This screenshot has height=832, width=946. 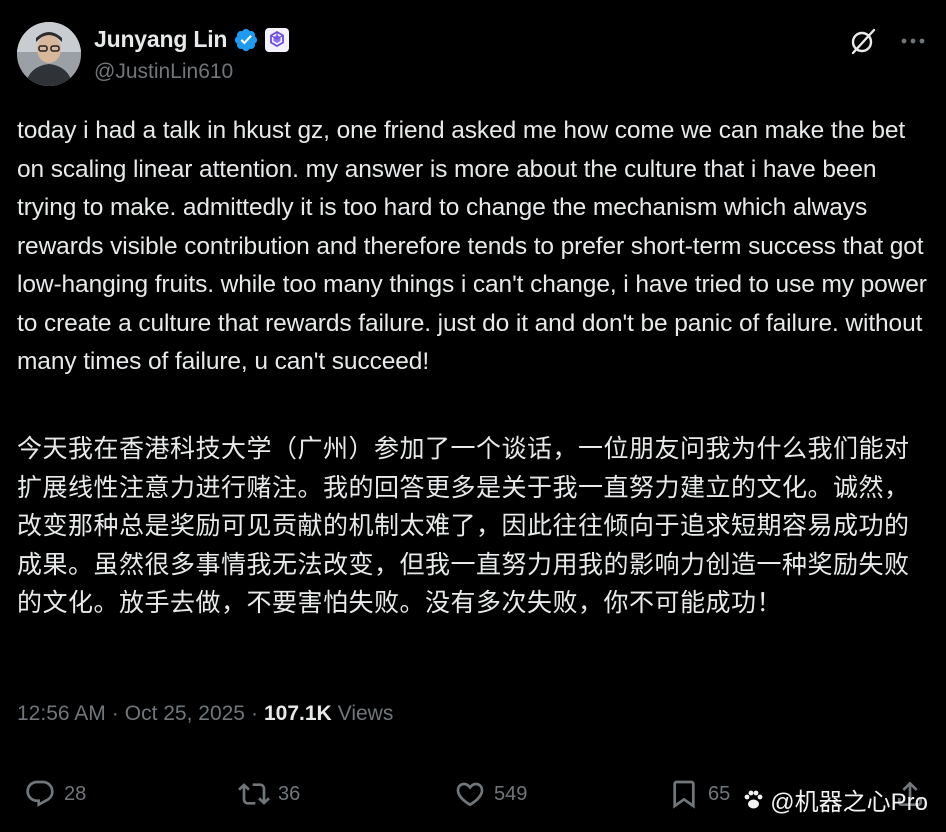 I want to click on bookmark-icon, so click(x=684, y=794).